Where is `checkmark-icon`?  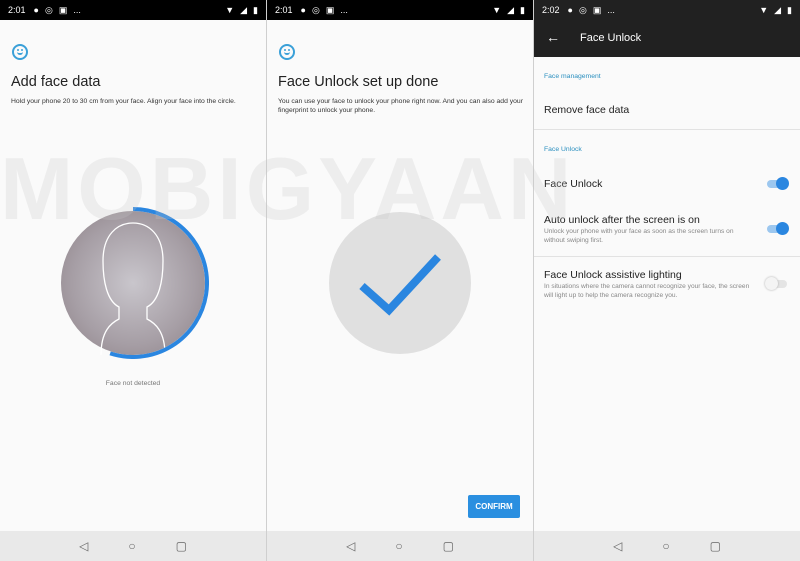
checkmark-icon is located at coordinates (400, 285).